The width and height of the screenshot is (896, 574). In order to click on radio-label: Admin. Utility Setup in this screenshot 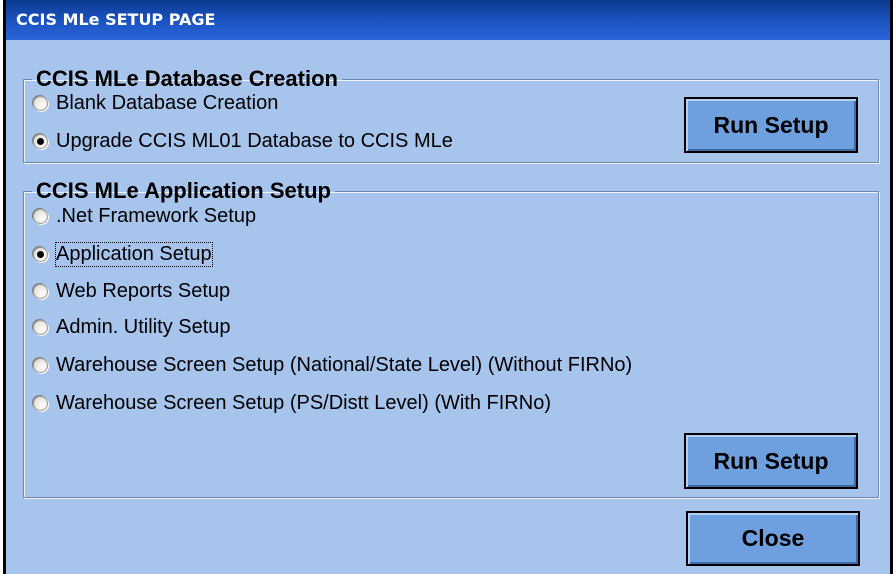, I will do `click(143, 327)`.